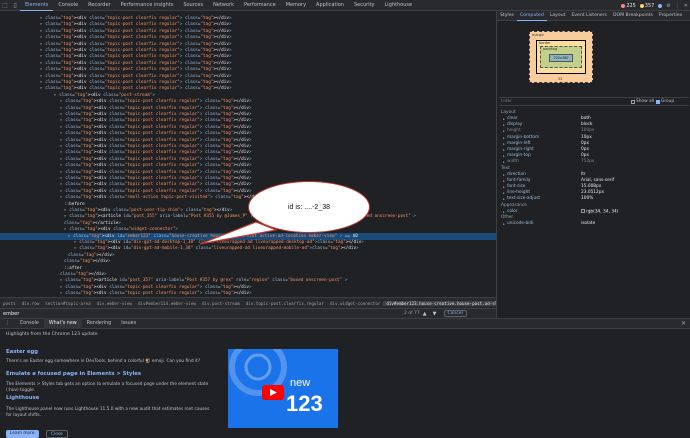  Describe the element at coordinates (67, 303) in the screenshot. I see `breadcrumb-item: section#topic-area` at that location.